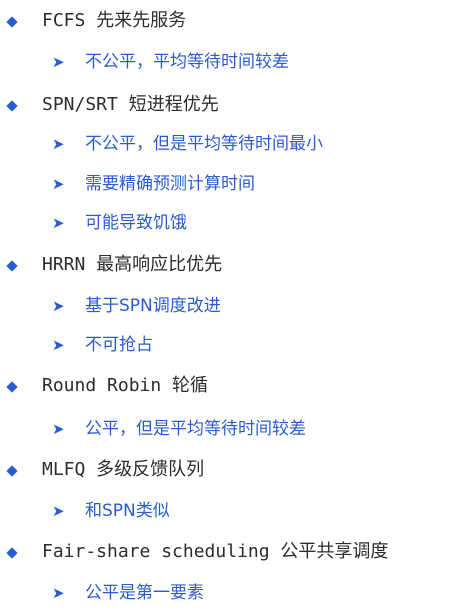  I want to click on list-item-text: 公平是第一要素, so click(144, 593).